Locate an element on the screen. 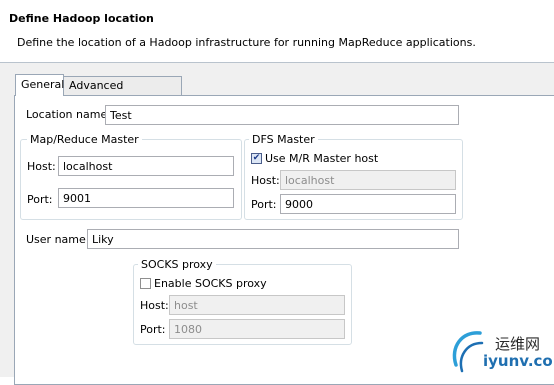  dfs-master-title: DFS Master is located at coordinates (283, 139).